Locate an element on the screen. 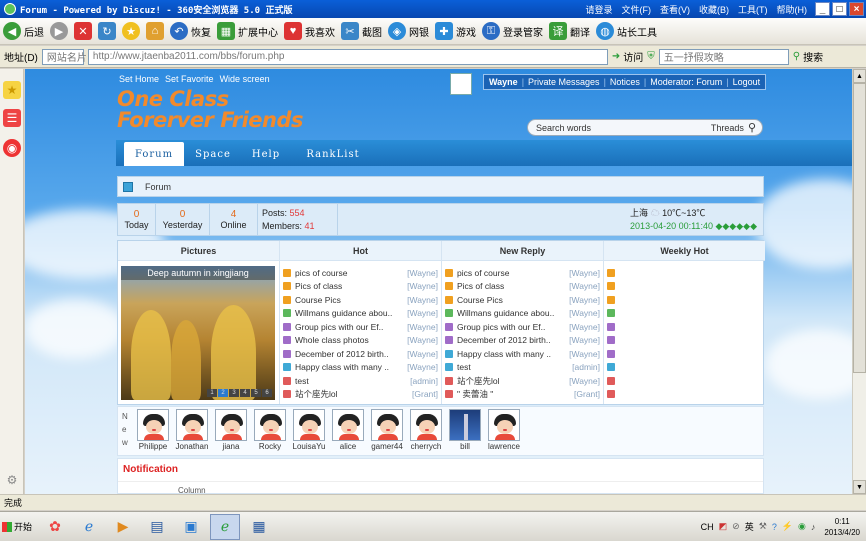 The height and width of the screenshot is (541, 866). security-shield-icon: ⛨ is located at coordinates (651, 56).